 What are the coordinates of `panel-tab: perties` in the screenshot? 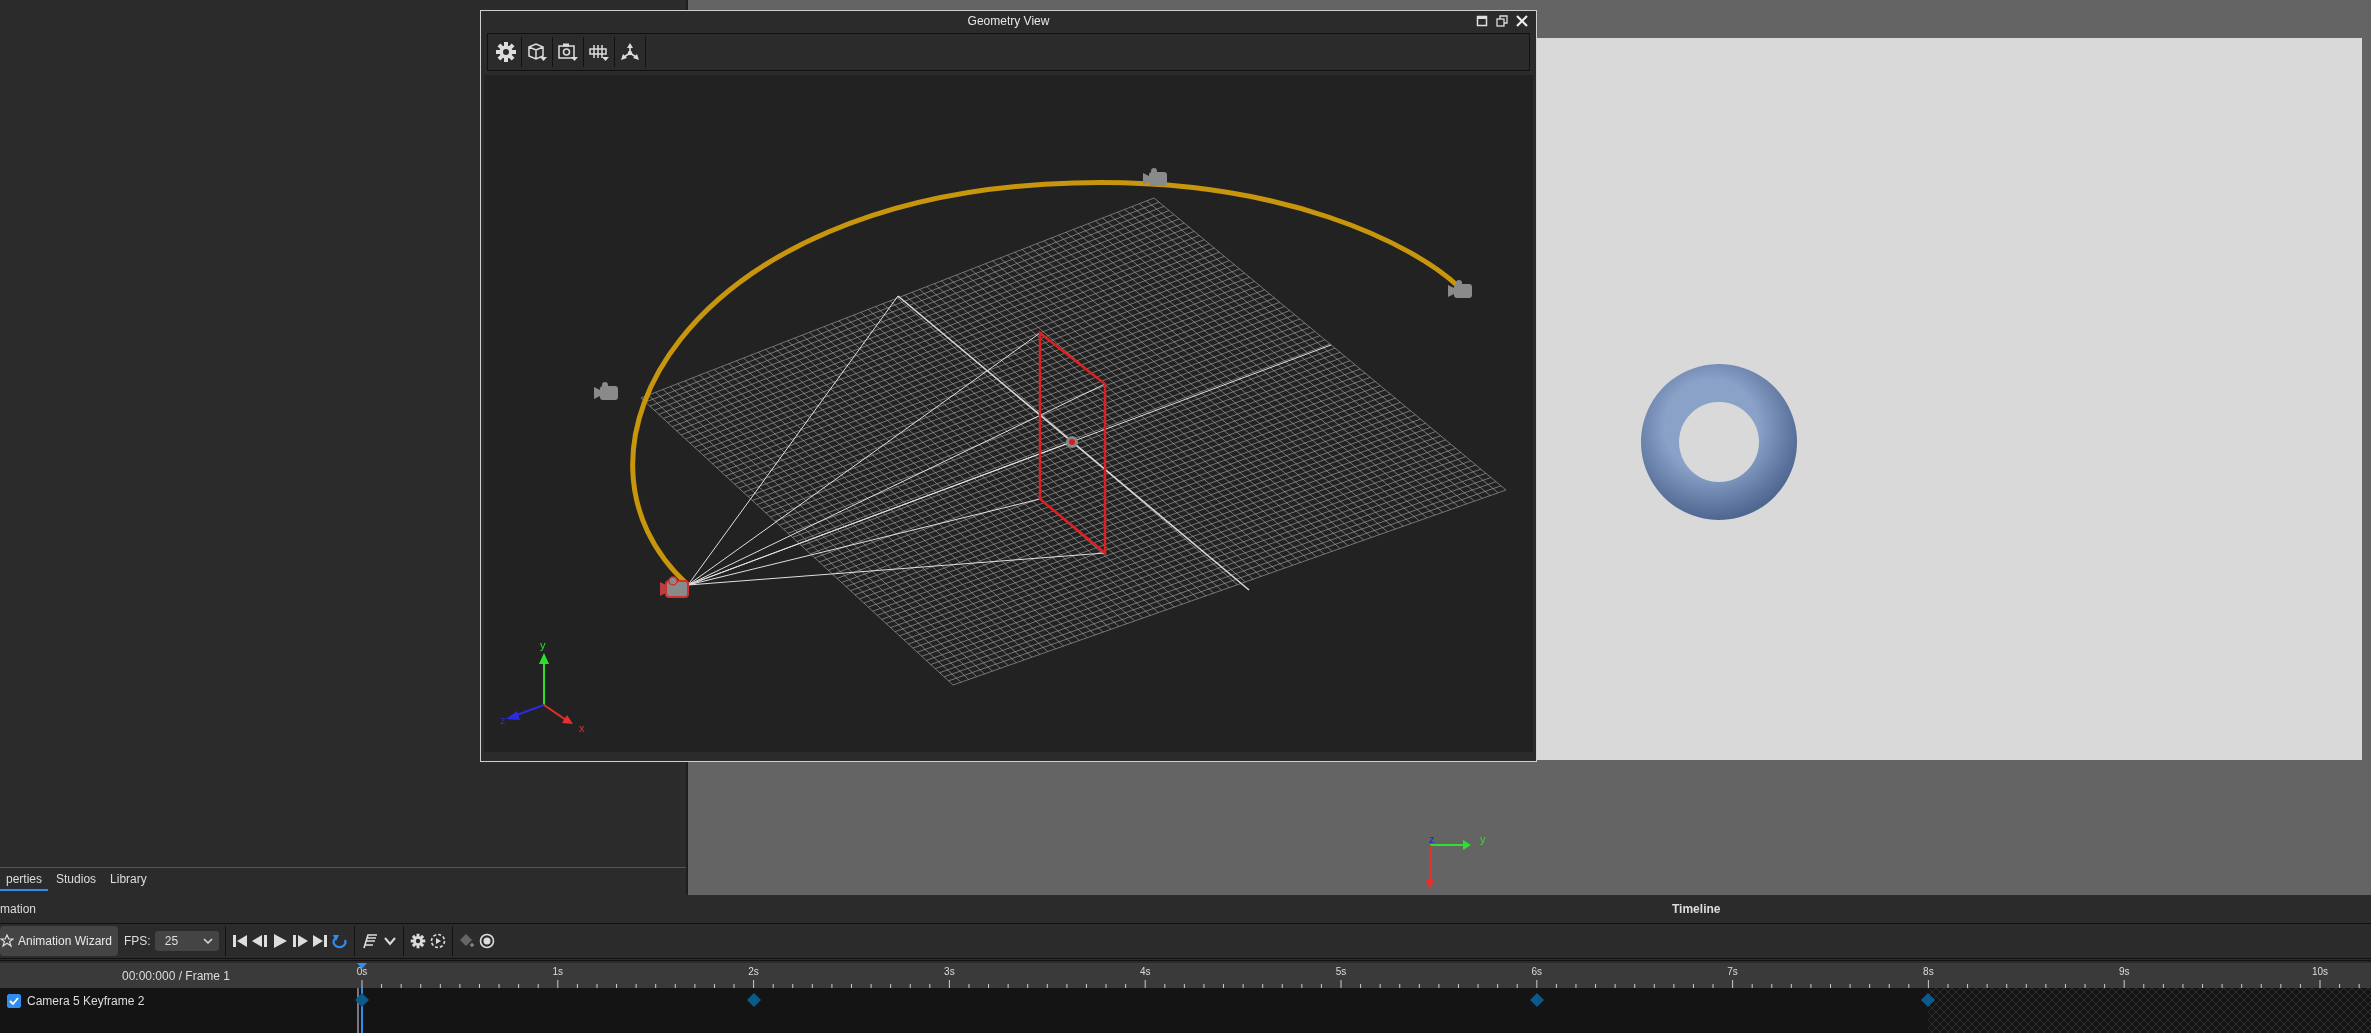 It's located at (24, 880).